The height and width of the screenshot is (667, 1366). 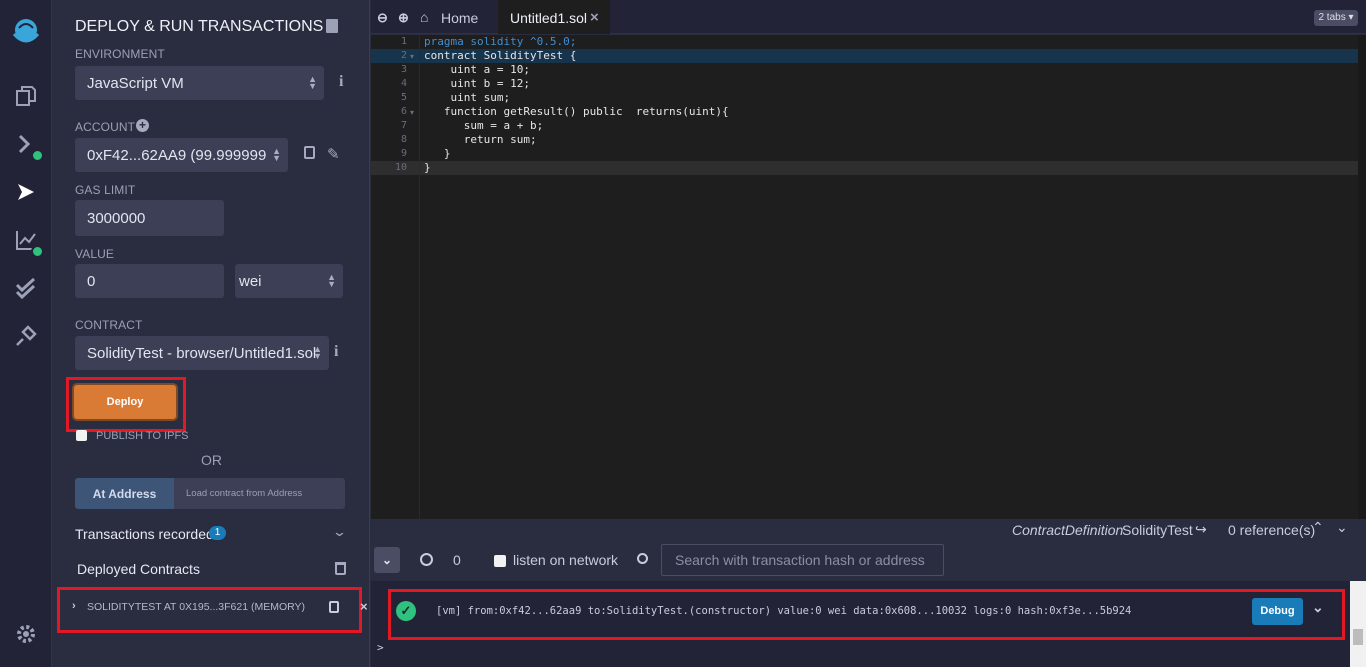 What do you see at coordinates (382, 18) in the screenshot?
I see `zoom-out-icon: ⊖` at bounding box center [382, 18].